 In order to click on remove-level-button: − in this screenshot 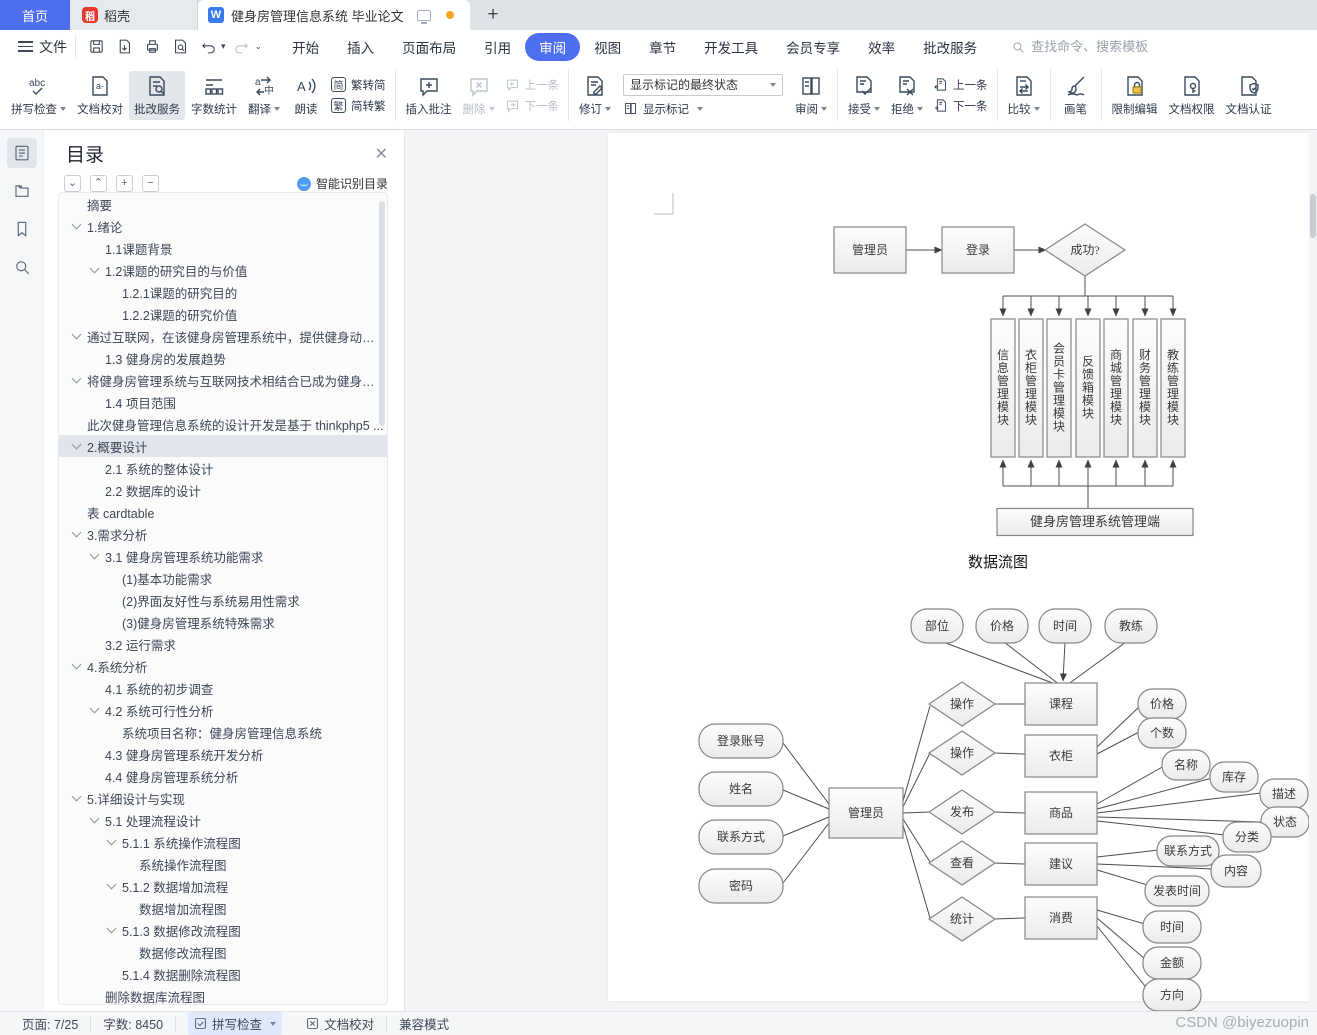, I will do `click(150, 183)`.